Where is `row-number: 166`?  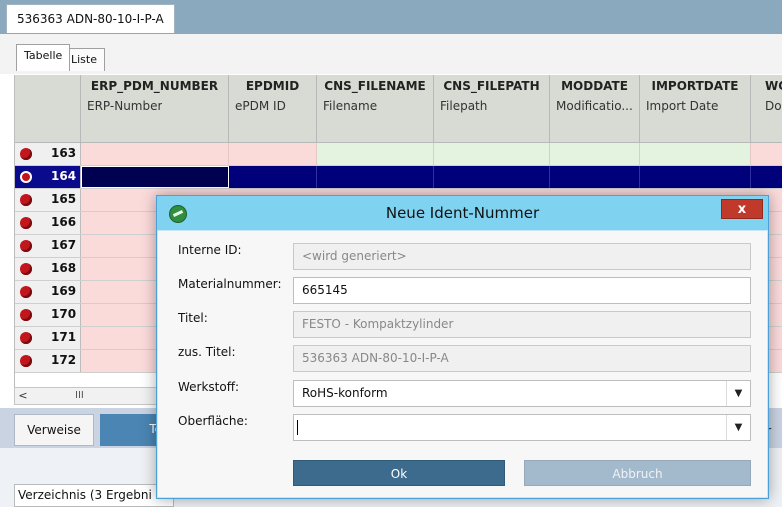 row-number: 166 is located at coordinates (64, 222).